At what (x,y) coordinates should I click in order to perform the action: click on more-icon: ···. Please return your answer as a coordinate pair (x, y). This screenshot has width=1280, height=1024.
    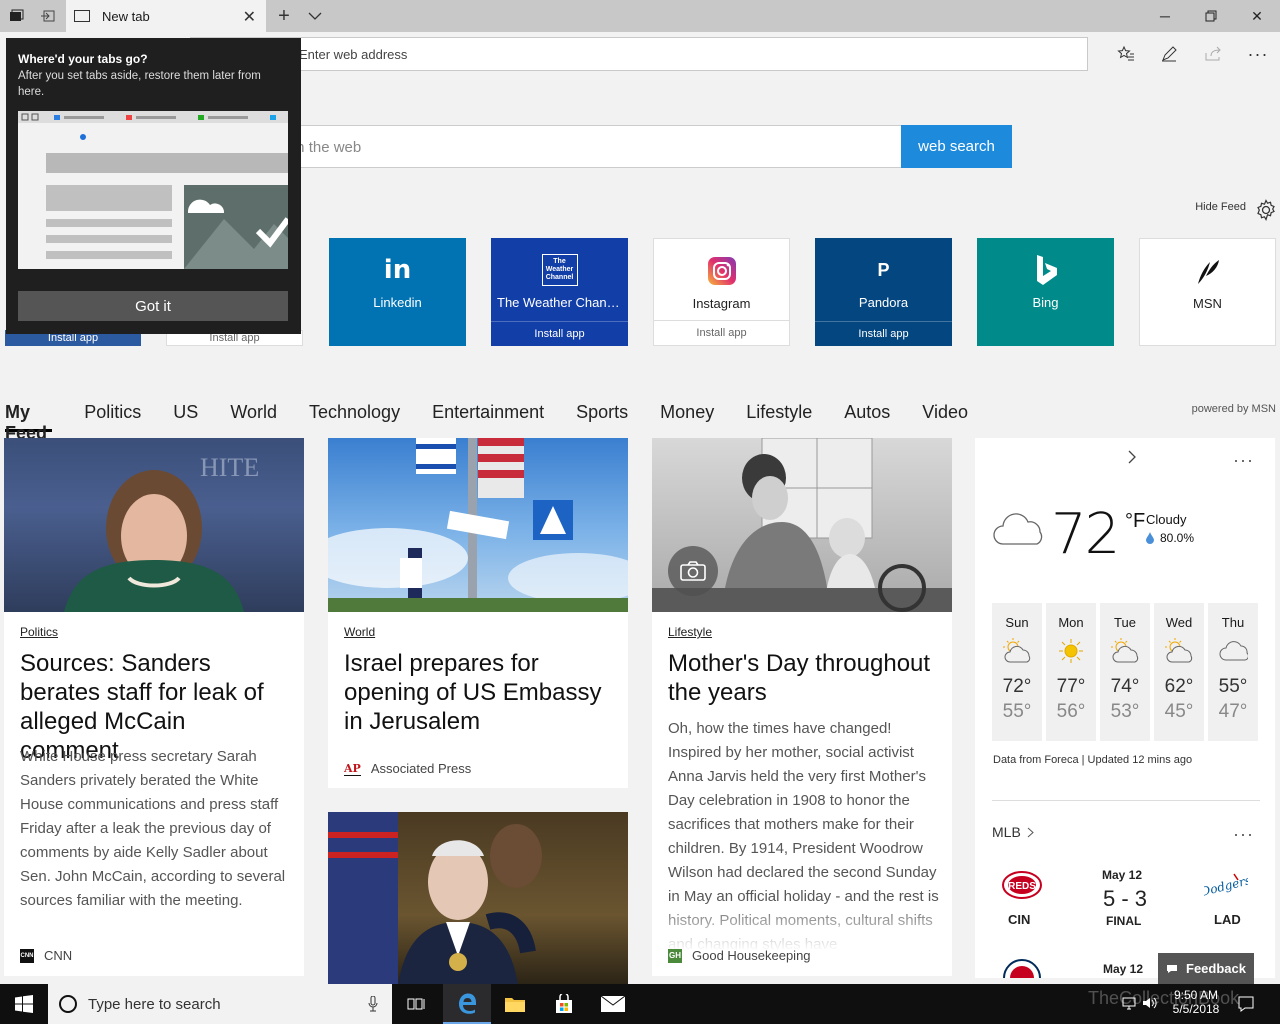
    Looking at the image, I should click on (1258, 54).